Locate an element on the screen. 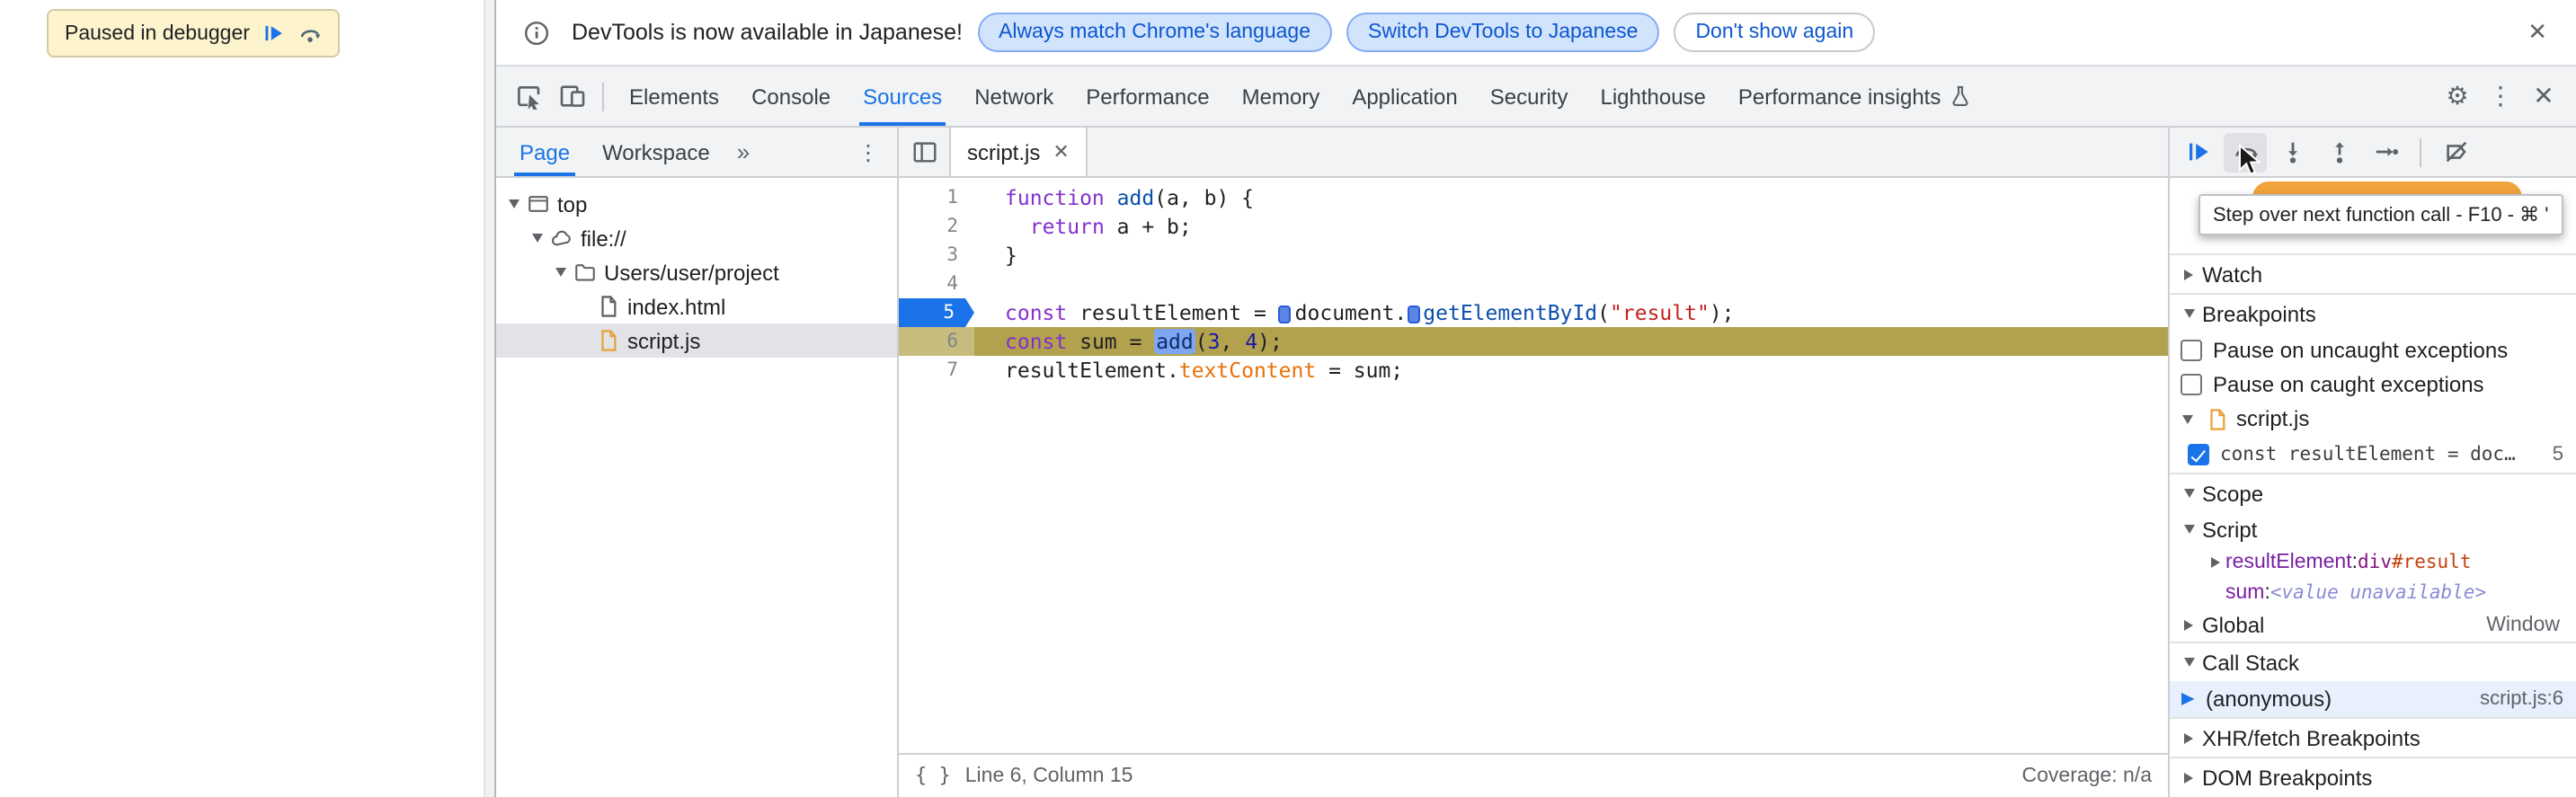  code-token: 3 is located at coordinates (1214, 341).